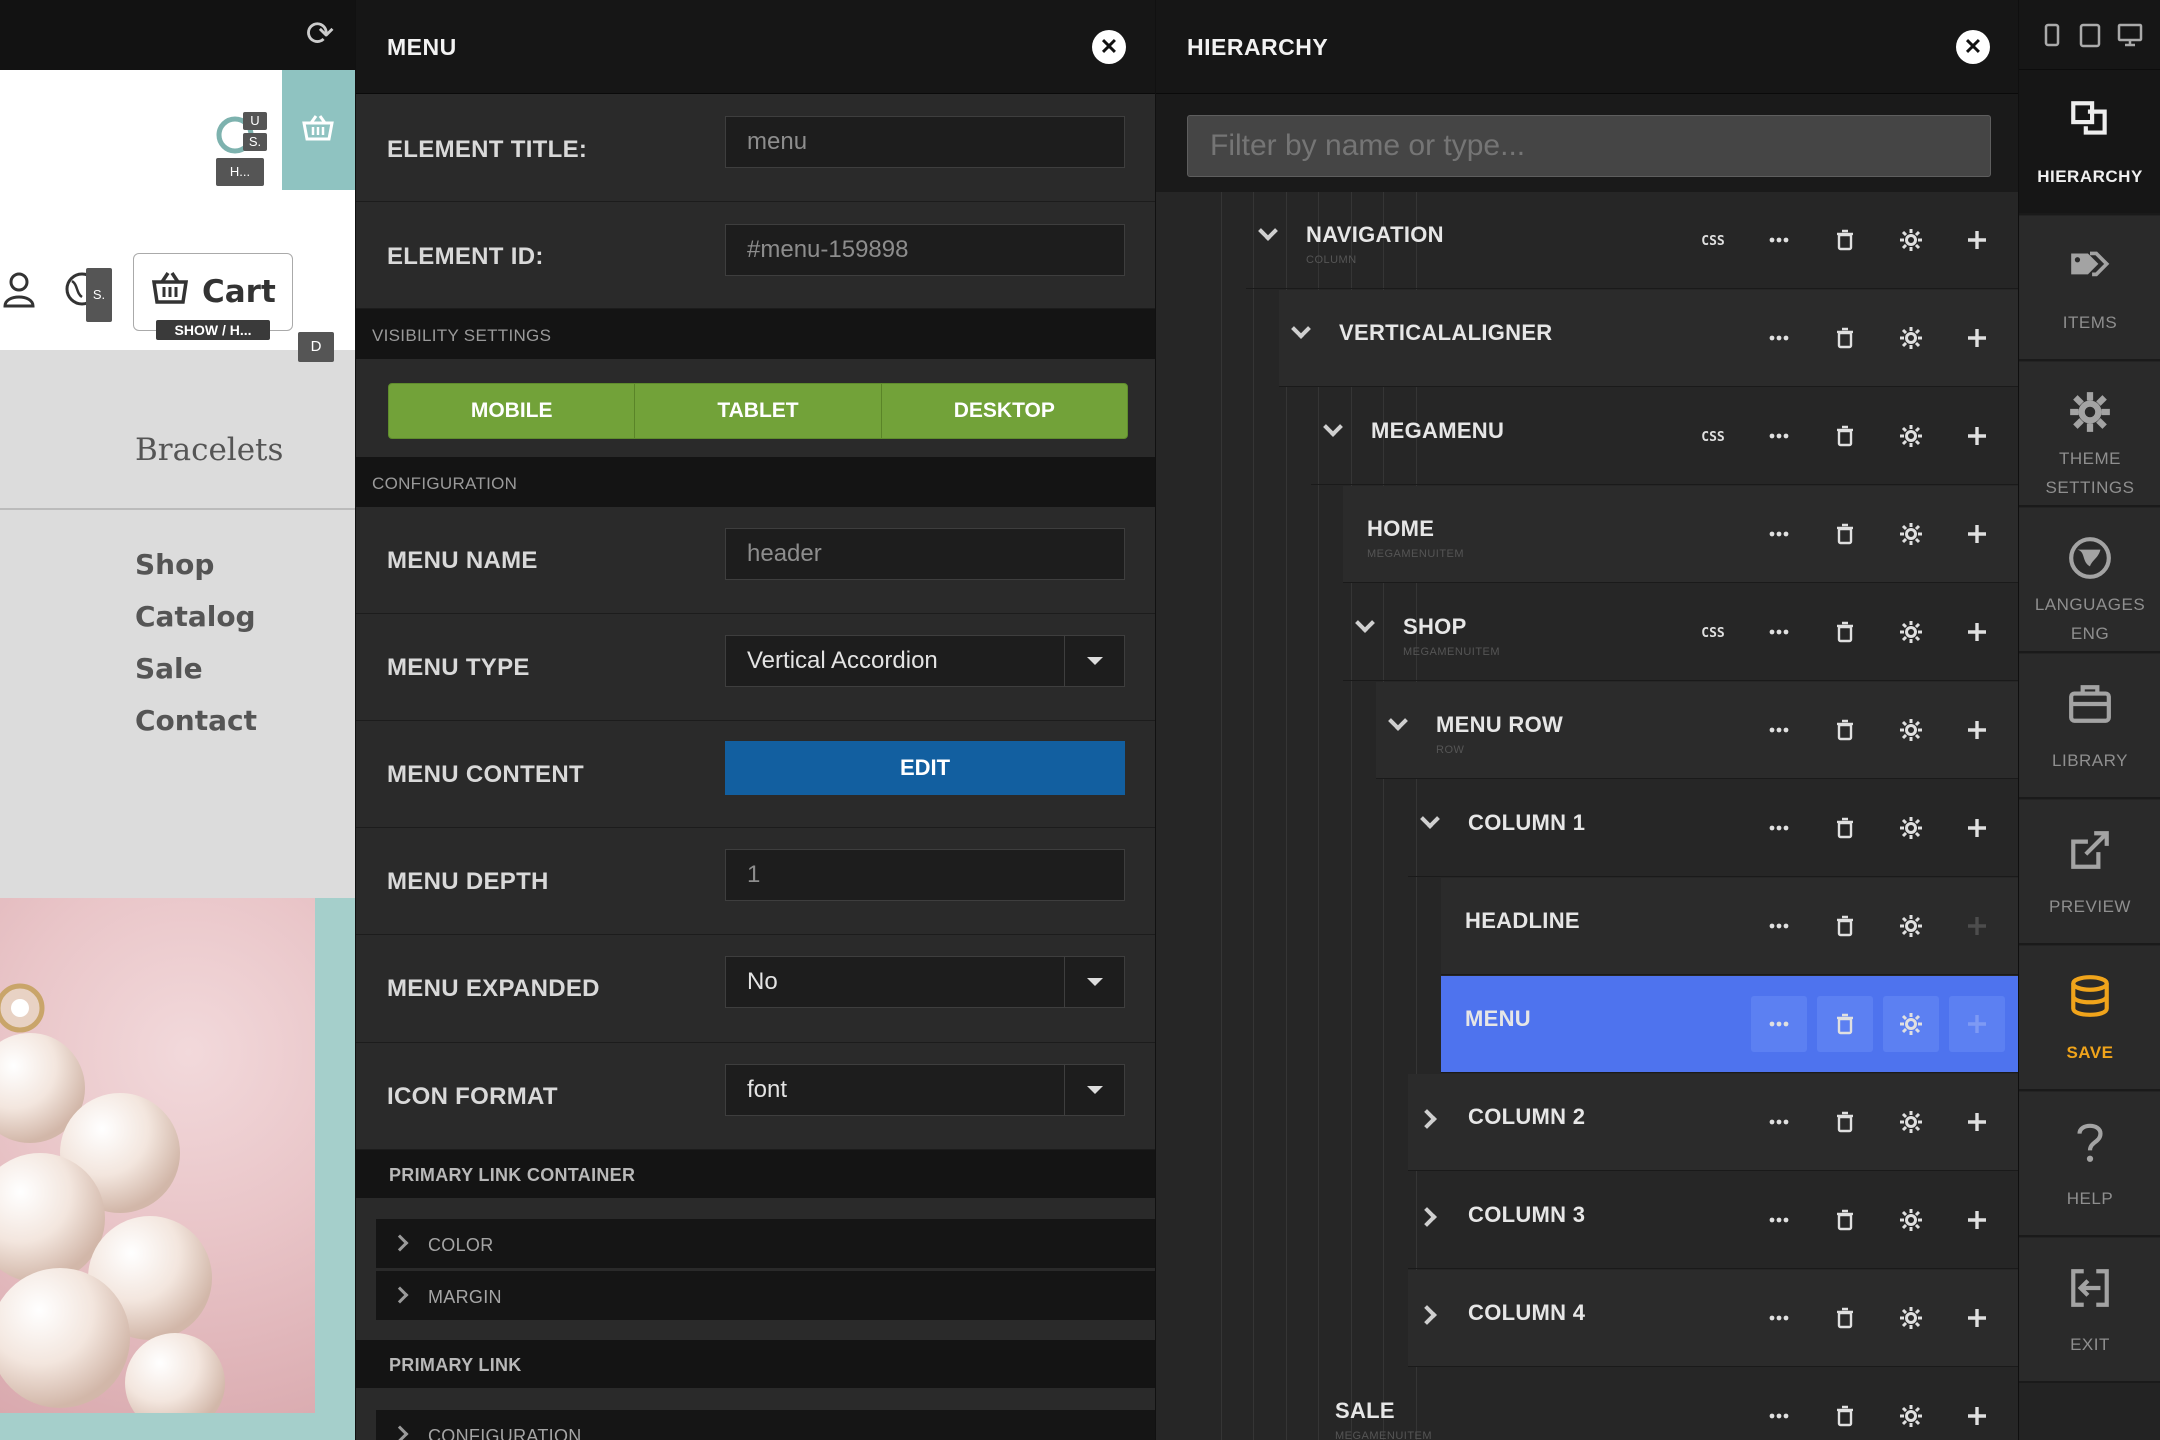 The width and height of the screenshot is (2160, 1440). Describe the element at coordinates (320, 34) in the screenshot. I see `refresh-icon: ⟳` at that location.